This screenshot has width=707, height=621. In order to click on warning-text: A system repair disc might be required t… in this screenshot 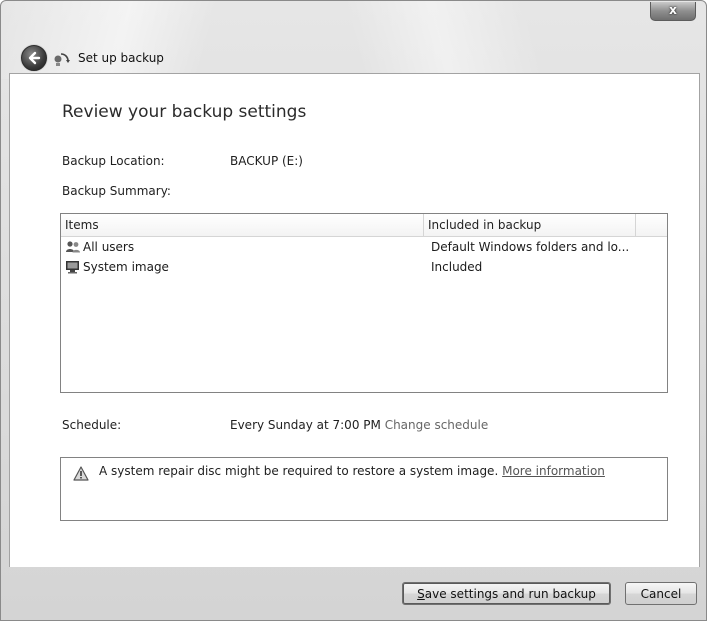, I will do `click(299, 471)`.